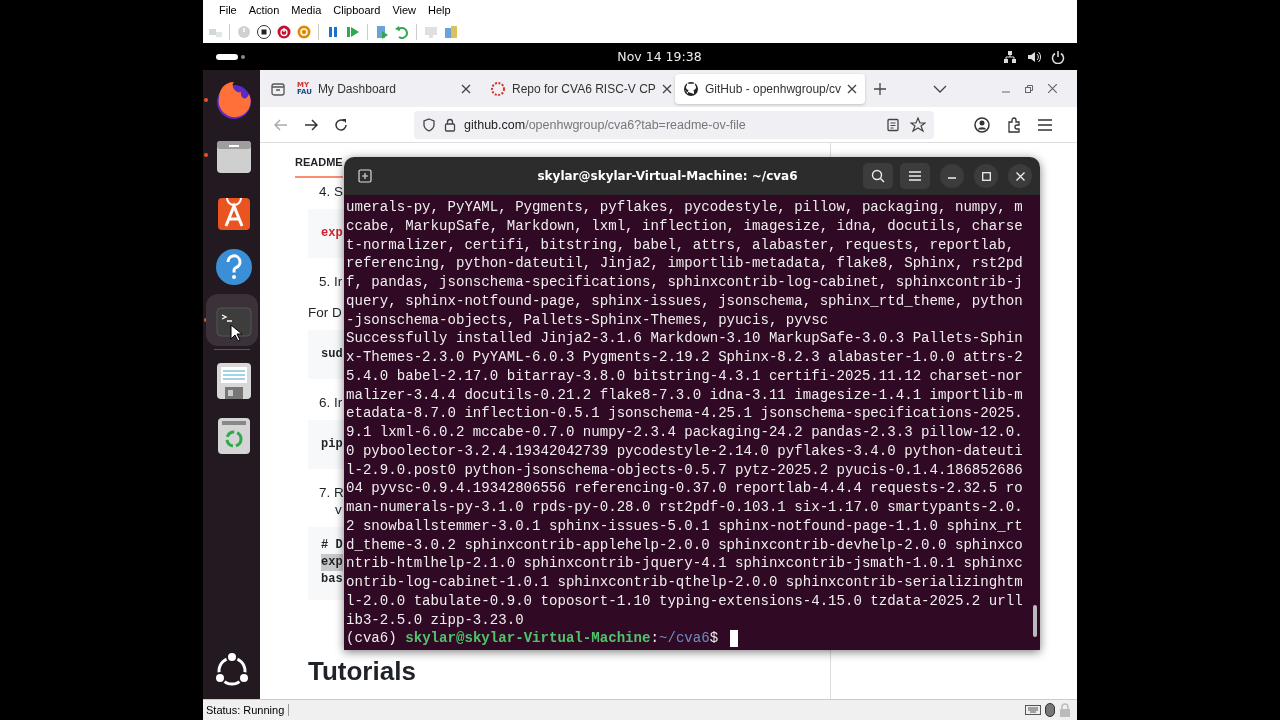  Describe the element at coordinates (235, 333) in the screenshot. I see `mouse-pointer-icon` at that location.